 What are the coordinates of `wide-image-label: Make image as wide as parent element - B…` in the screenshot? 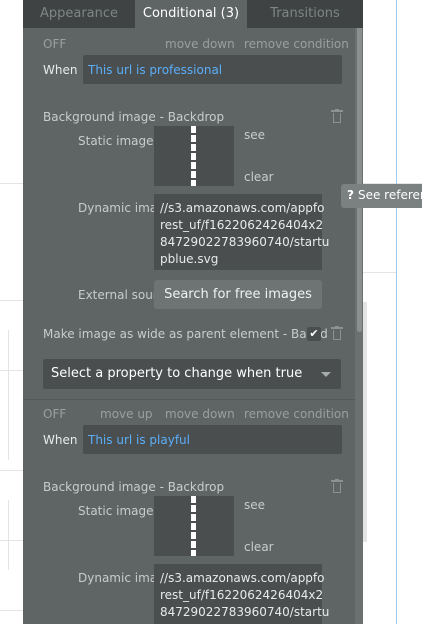 It's located at (185, 334).